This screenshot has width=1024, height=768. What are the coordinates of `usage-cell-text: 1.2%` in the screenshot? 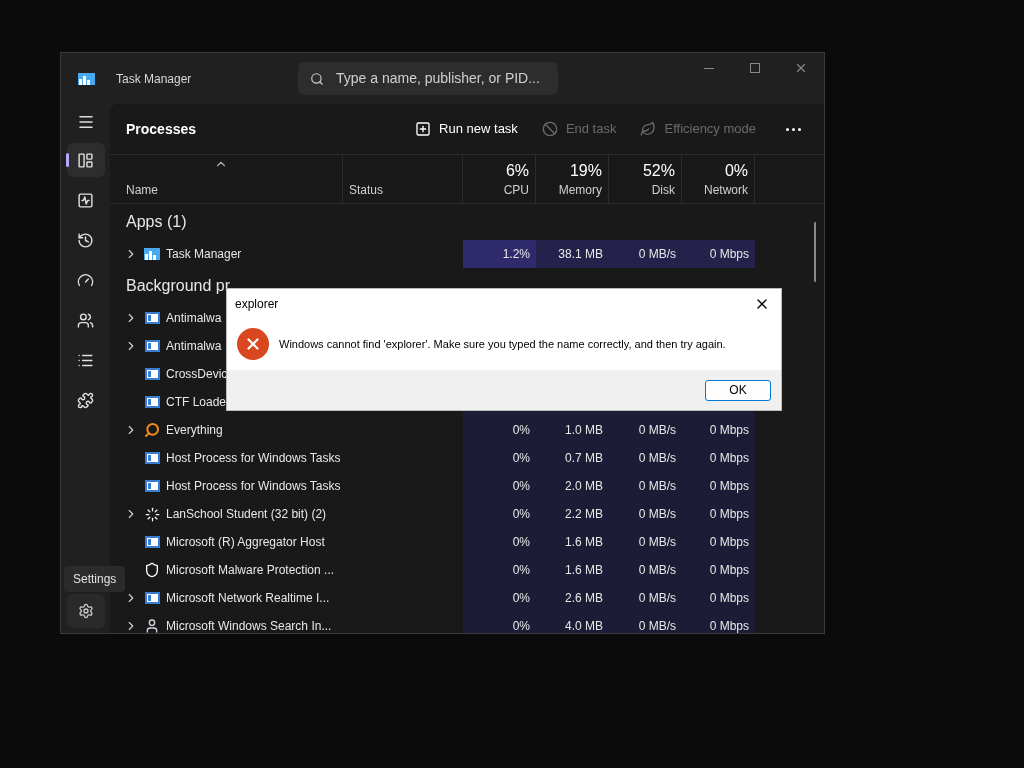 It's located at (516, 254).